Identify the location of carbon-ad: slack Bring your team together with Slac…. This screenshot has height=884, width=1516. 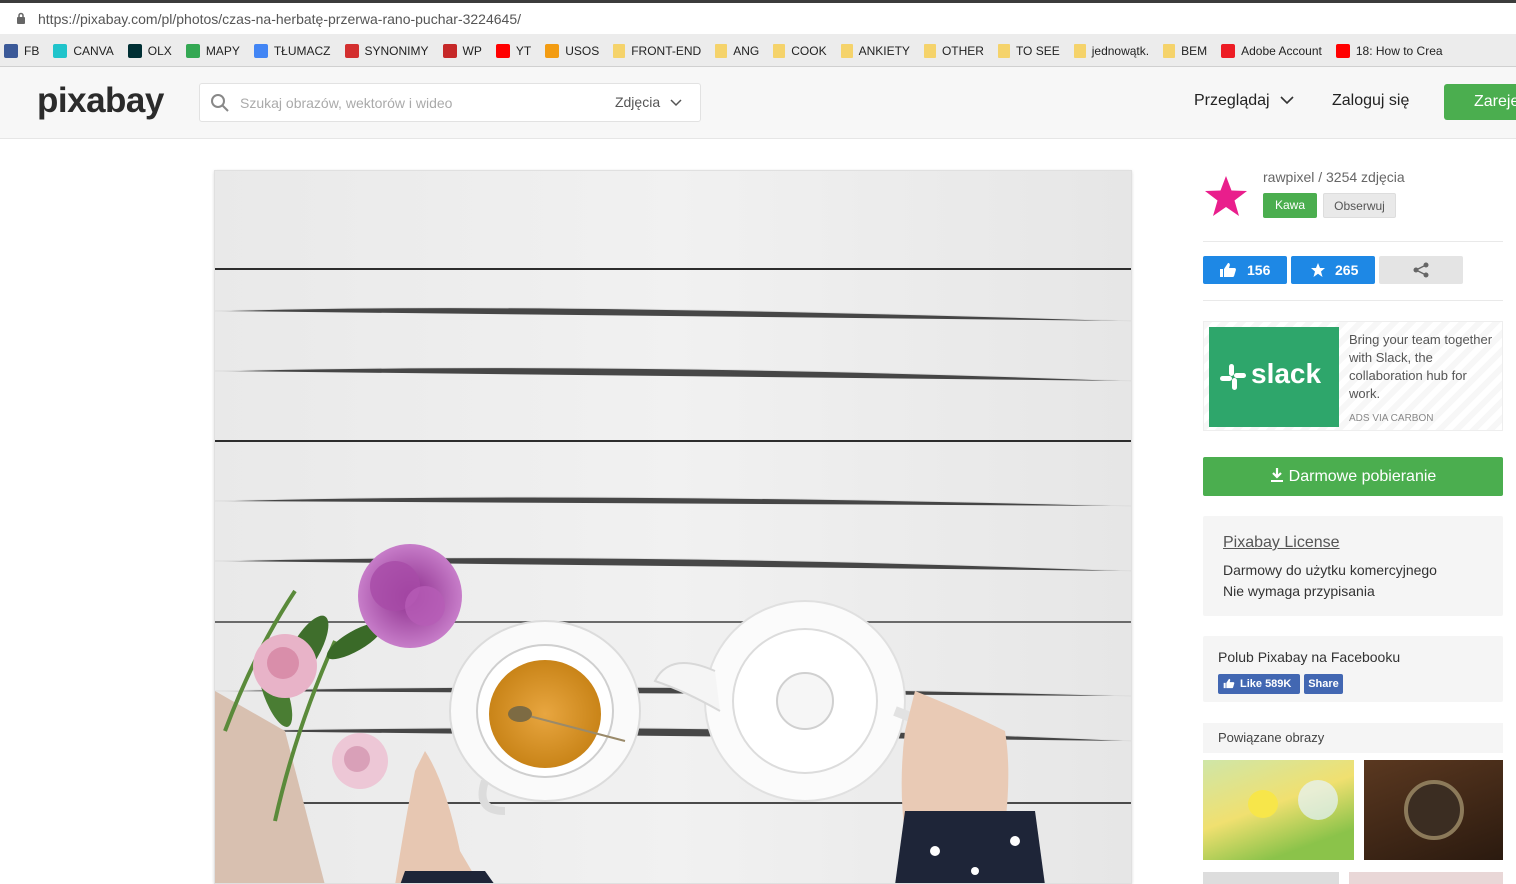
(1353, 376).